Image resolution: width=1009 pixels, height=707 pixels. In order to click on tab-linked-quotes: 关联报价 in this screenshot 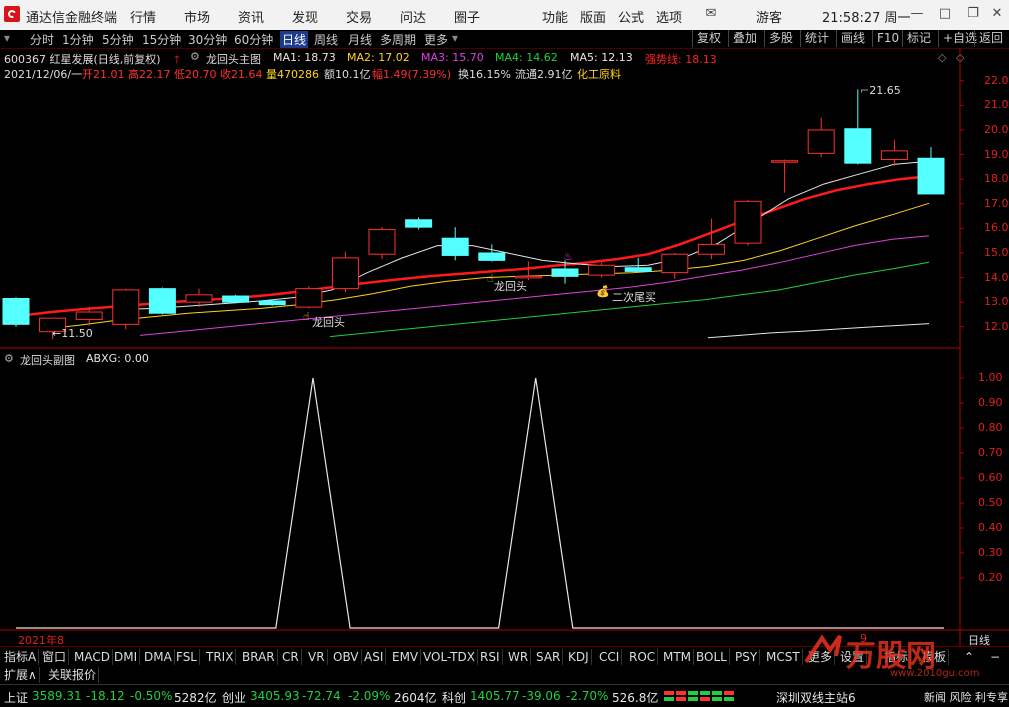, I will do `click(73, 675)`.